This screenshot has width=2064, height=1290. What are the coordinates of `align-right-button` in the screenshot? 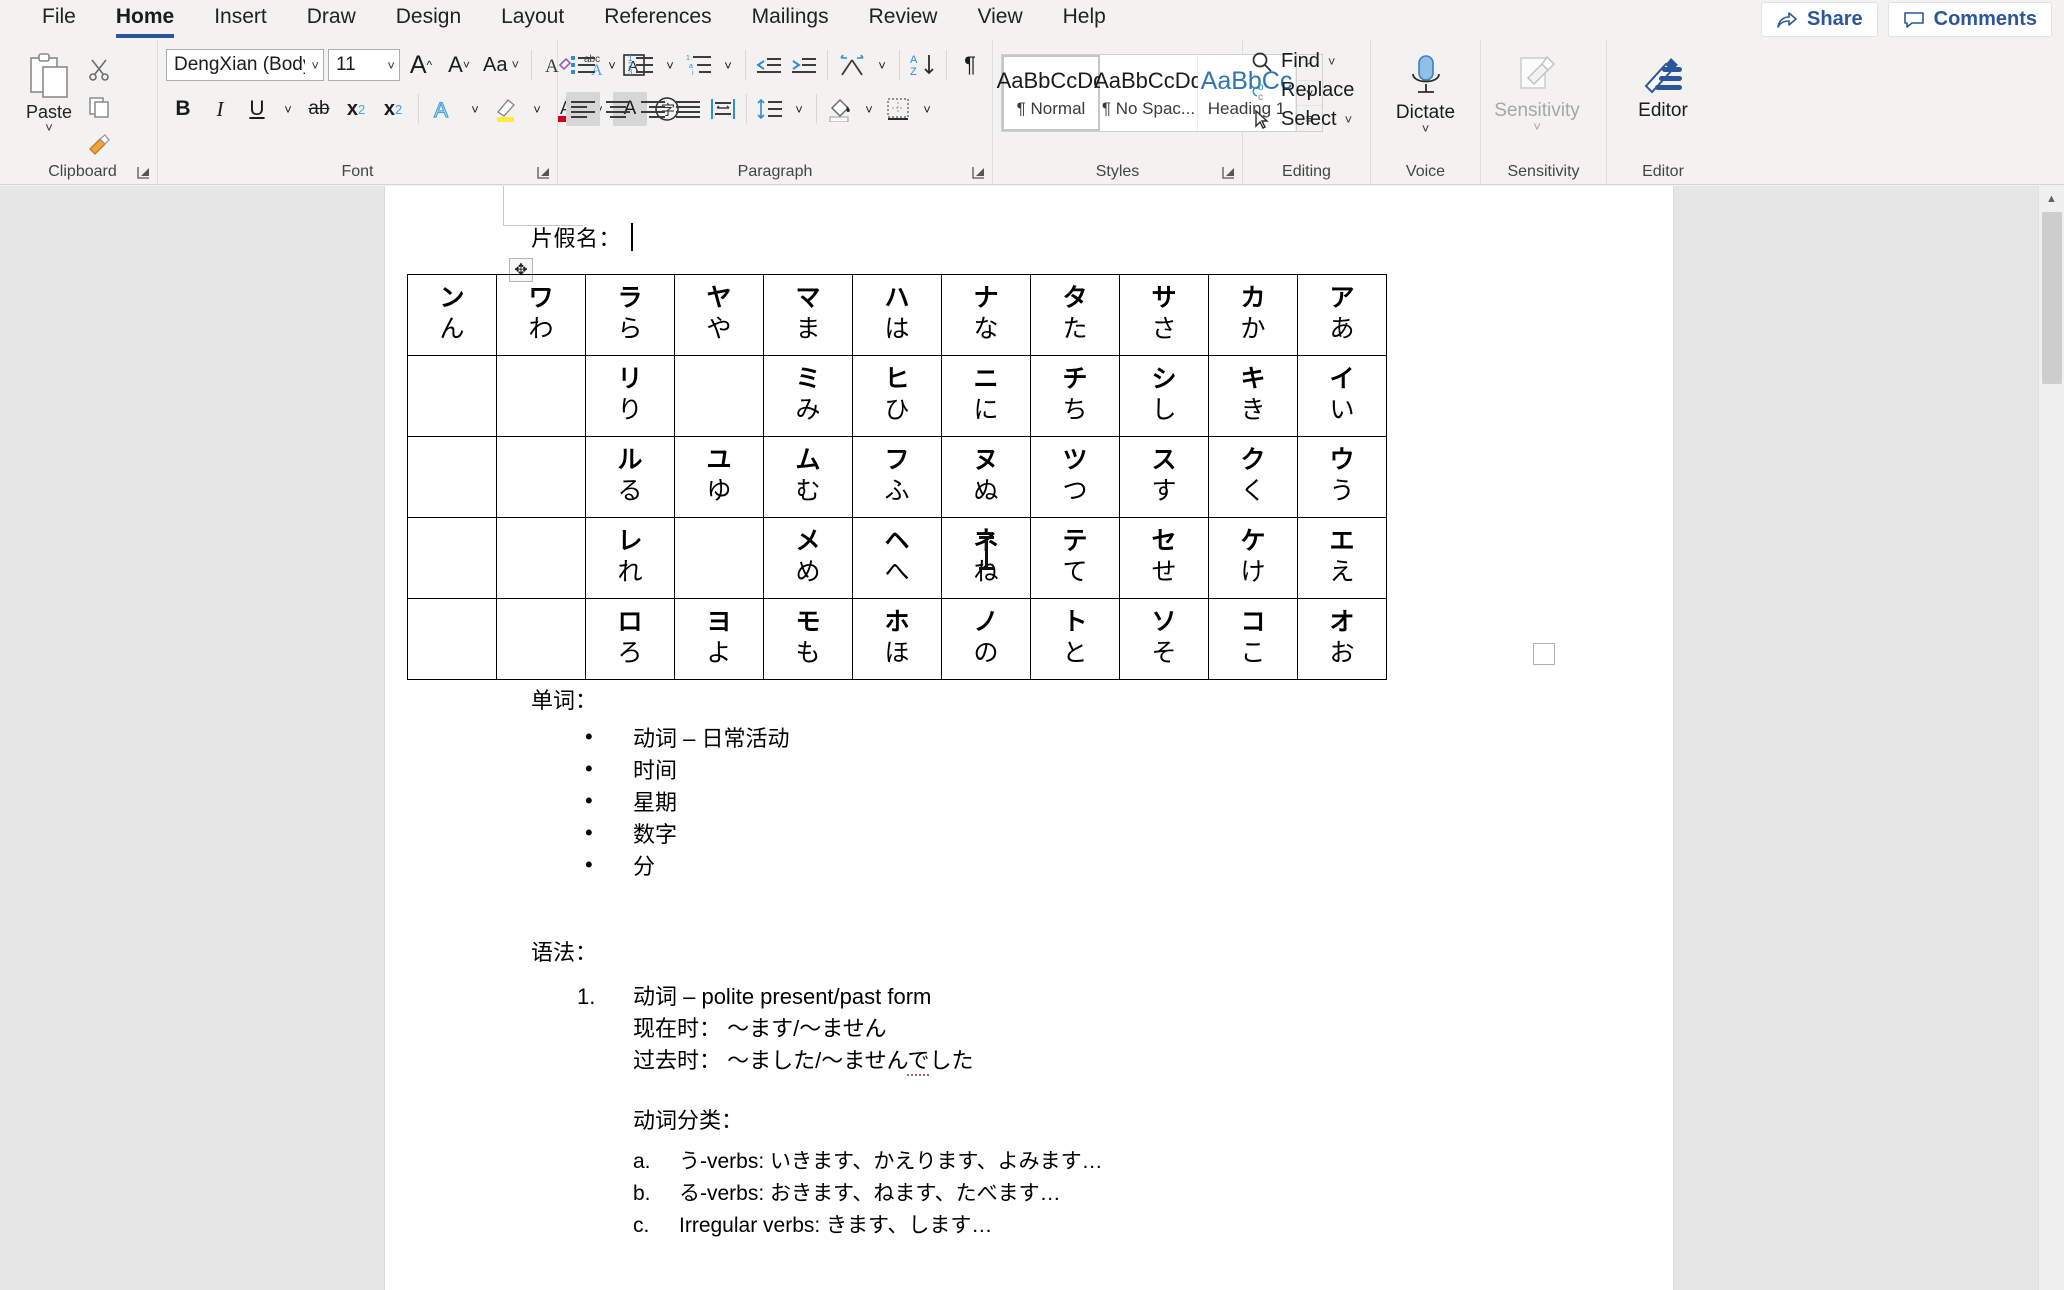 It's located at (653, 109).